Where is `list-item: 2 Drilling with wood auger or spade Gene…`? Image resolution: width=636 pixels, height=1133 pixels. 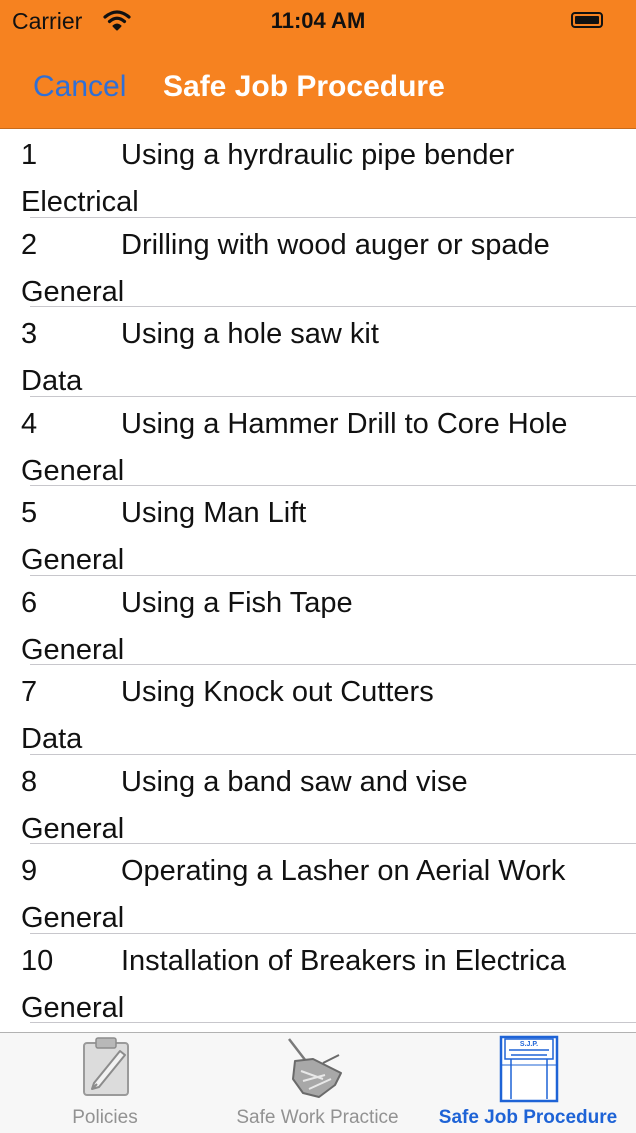 list-item: 2 Drilling with wood auger or spade Gene… is located at coordinates (318, 263).